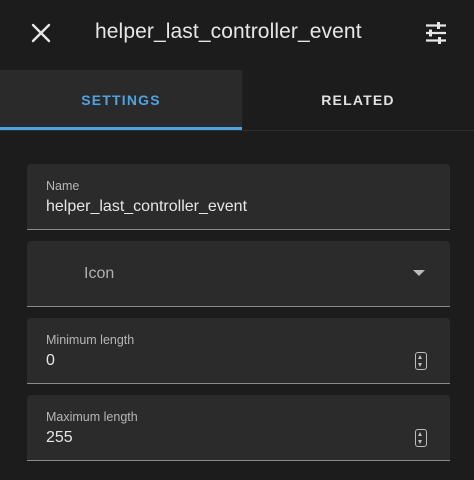 Image resolution: width=474 pixels, height=480 pixels. What do you see at coordinates (90, 340) in the screenshot?
I see `minimum-length-label: Minimum length` at bounding box center [90, 340].